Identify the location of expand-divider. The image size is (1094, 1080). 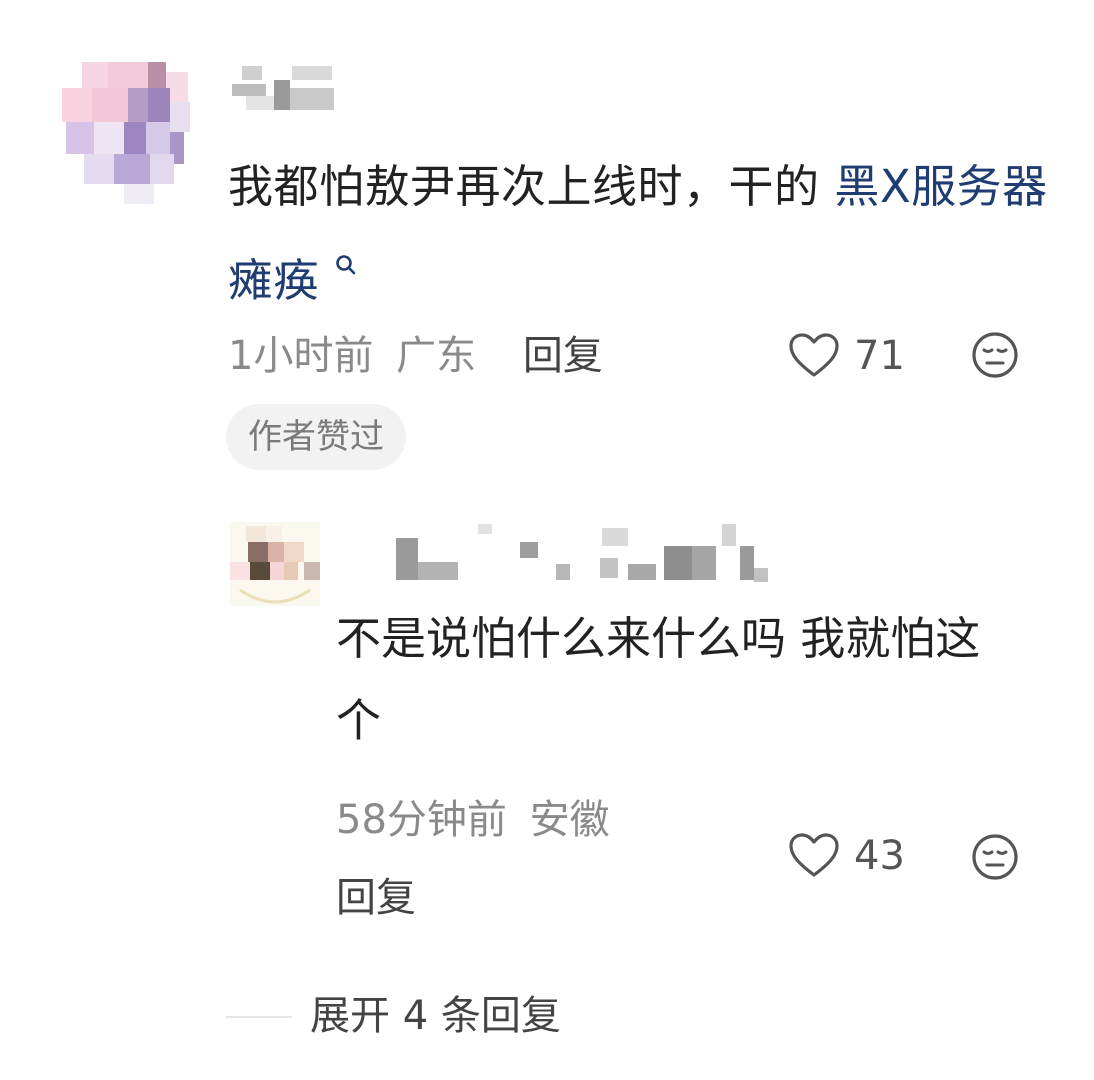
(259, 1017).